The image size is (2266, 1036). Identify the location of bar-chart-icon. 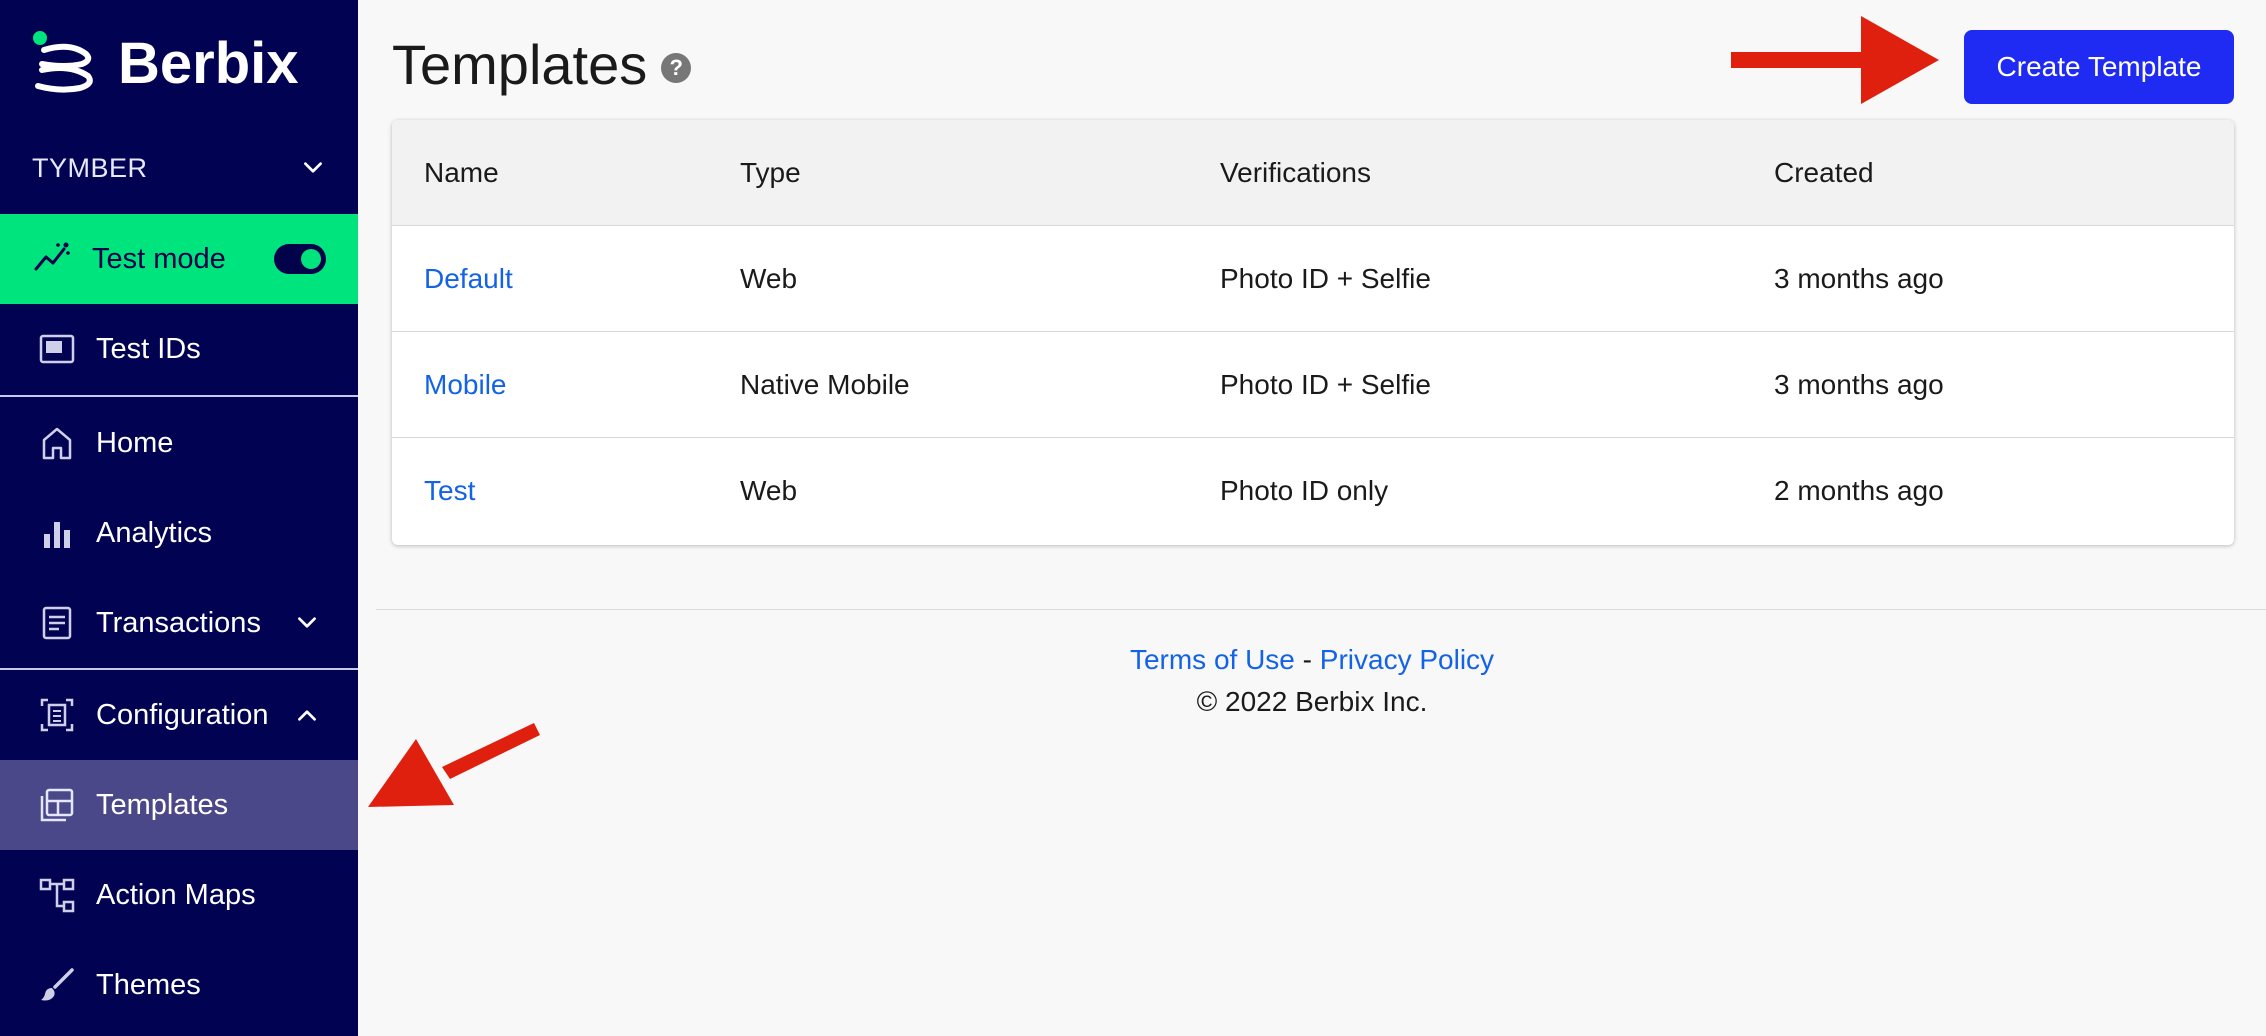
(57, 535).